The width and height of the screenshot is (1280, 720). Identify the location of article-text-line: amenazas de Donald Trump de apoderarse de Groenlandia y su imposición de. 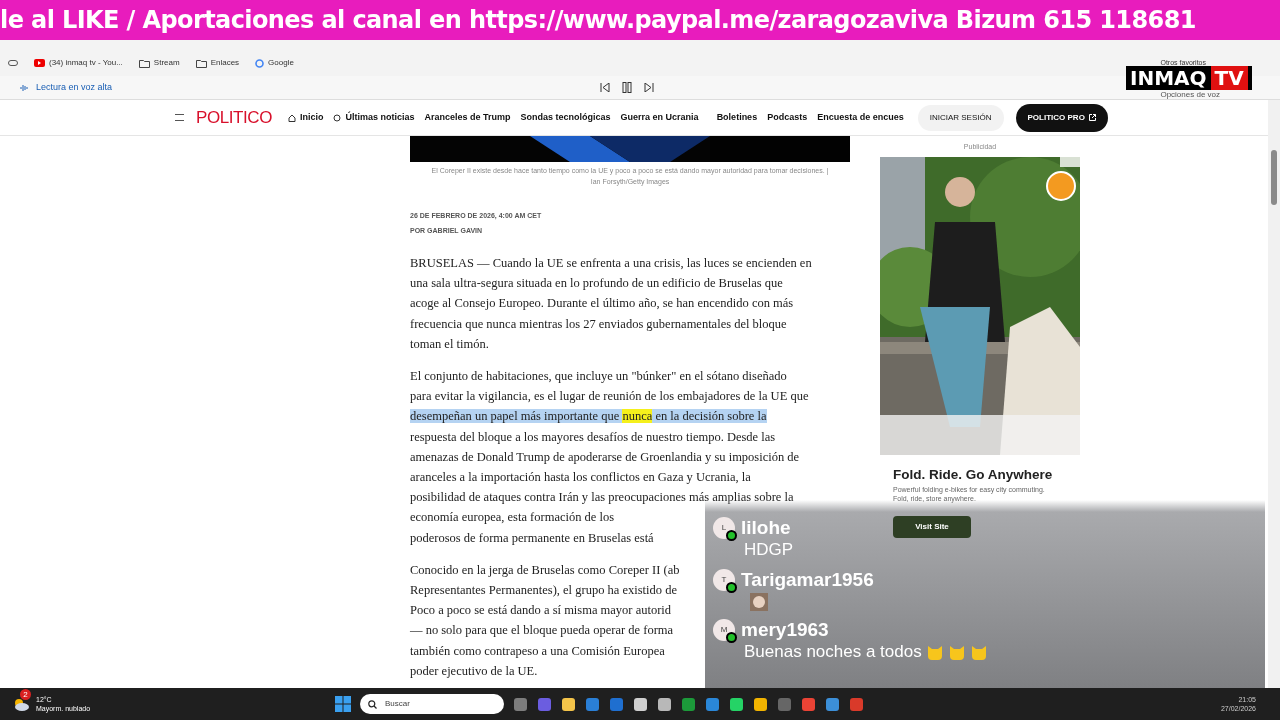
(605, 457).